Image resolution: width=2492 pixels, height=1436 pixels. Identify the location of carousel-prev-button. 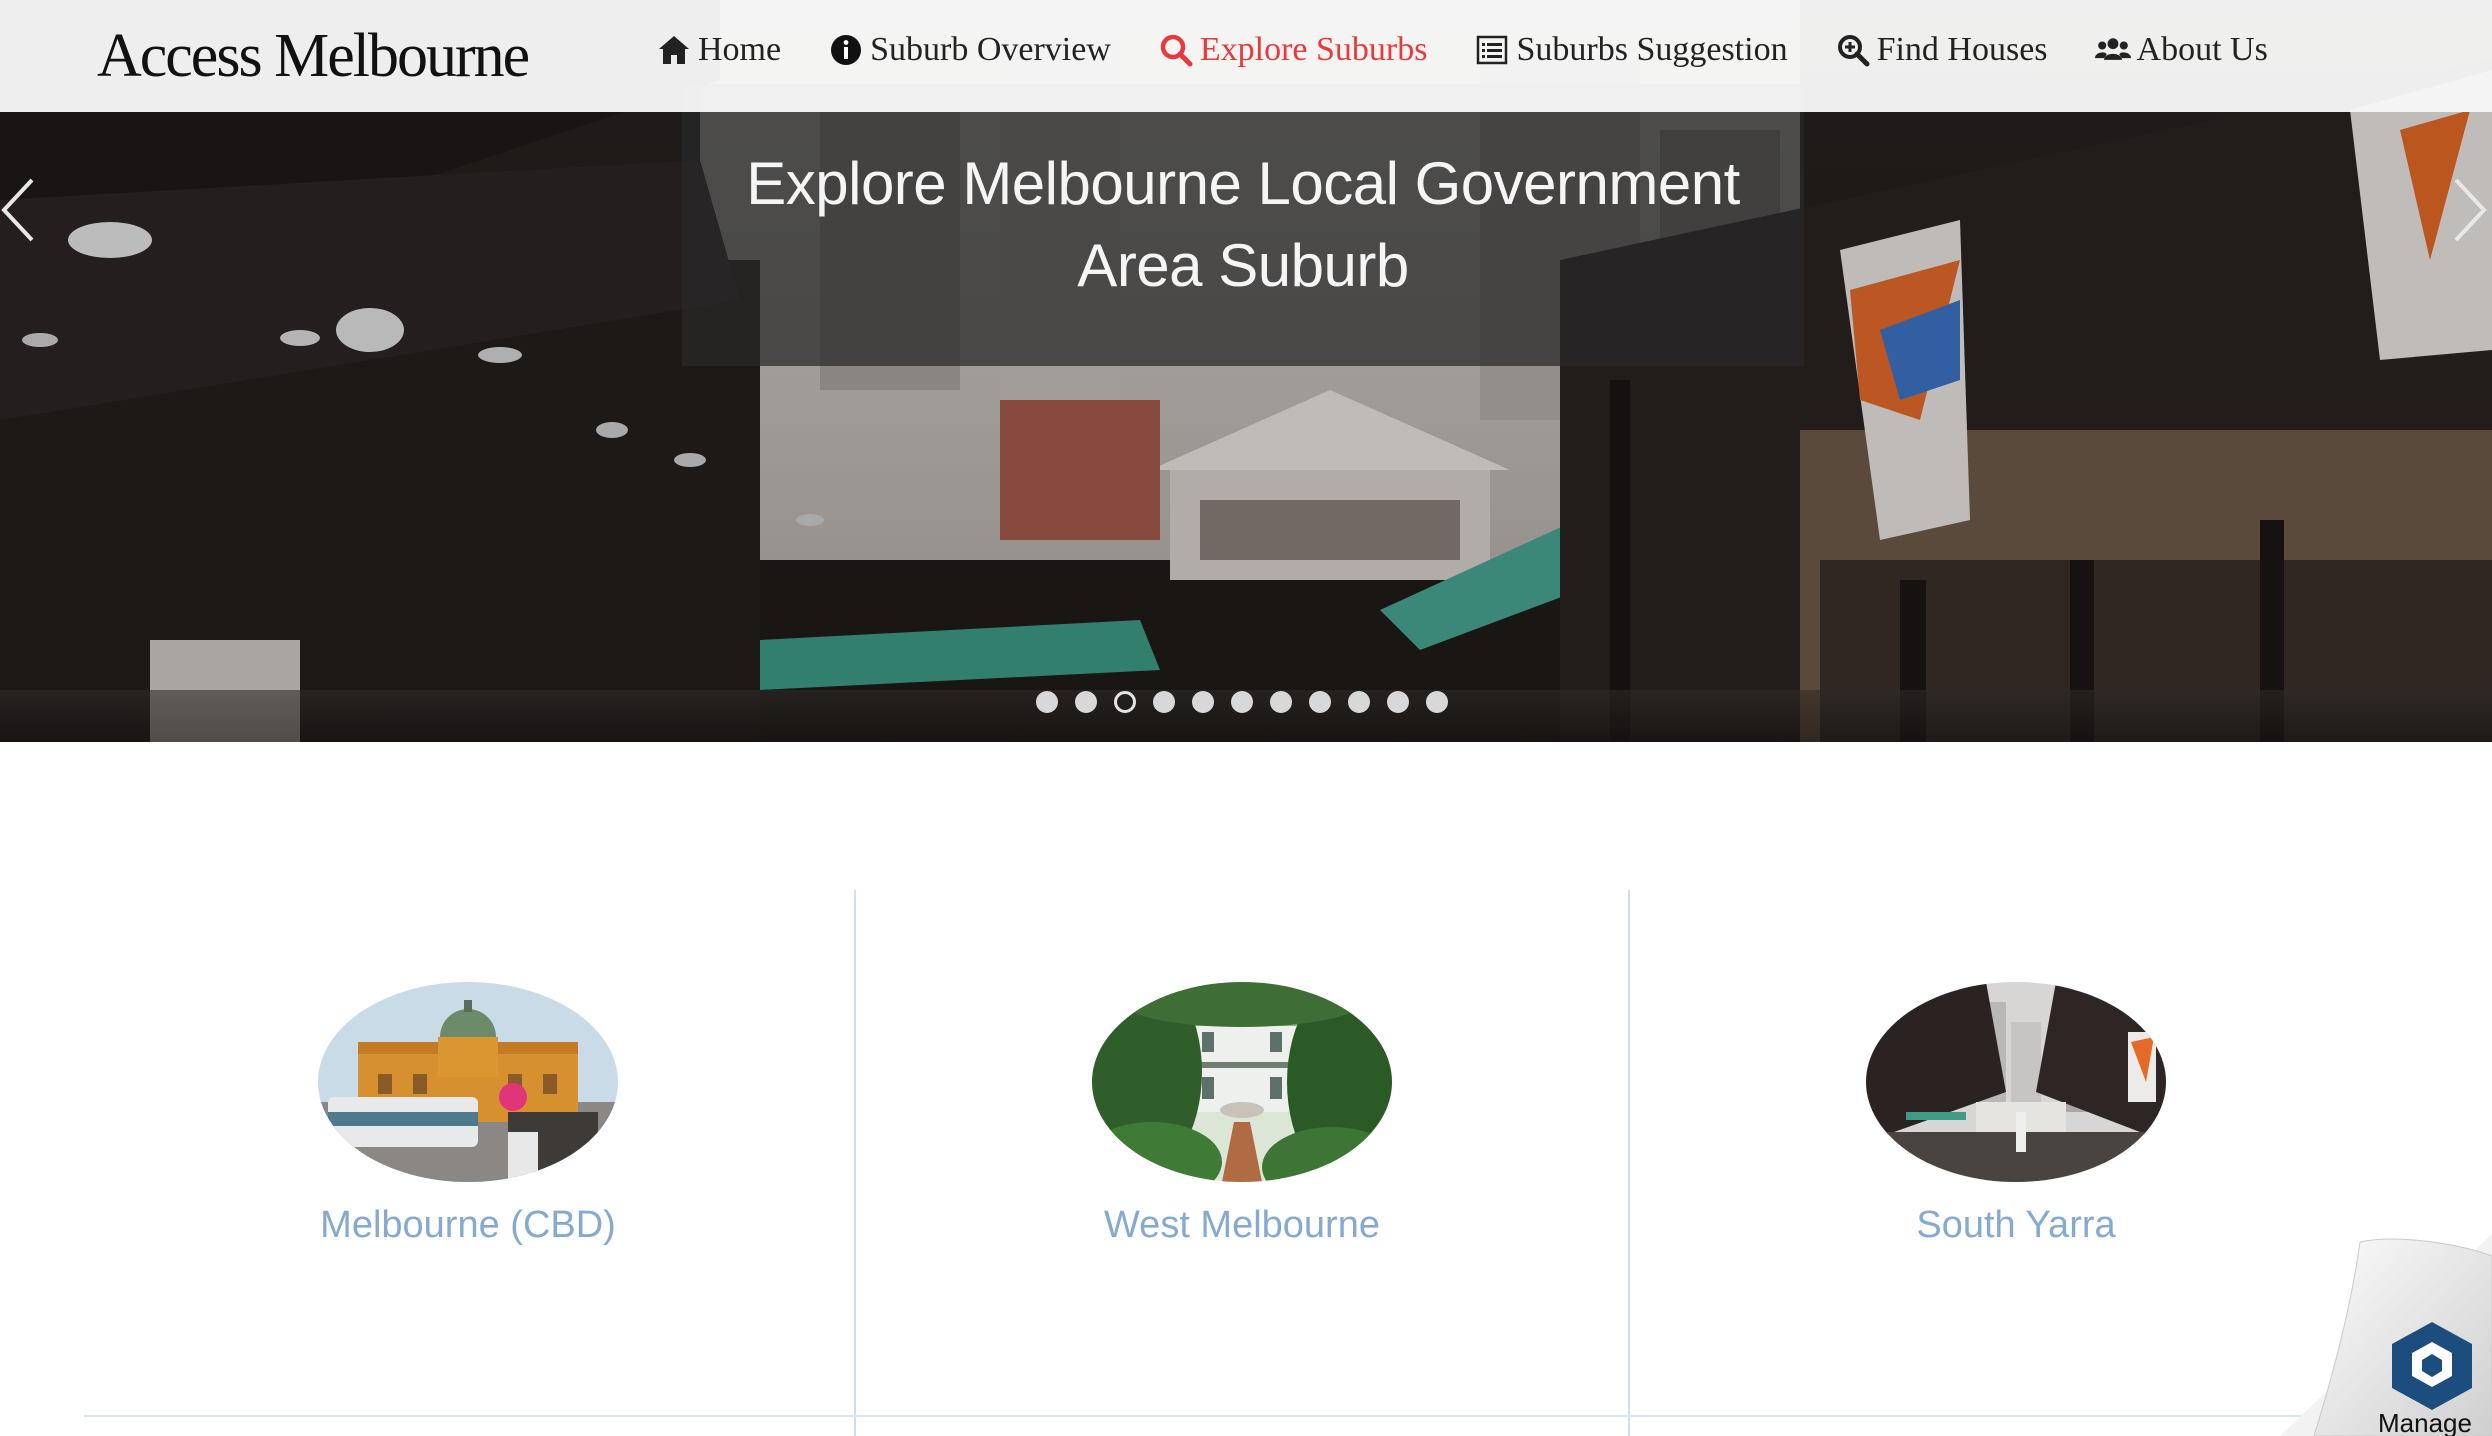
(20, 210).